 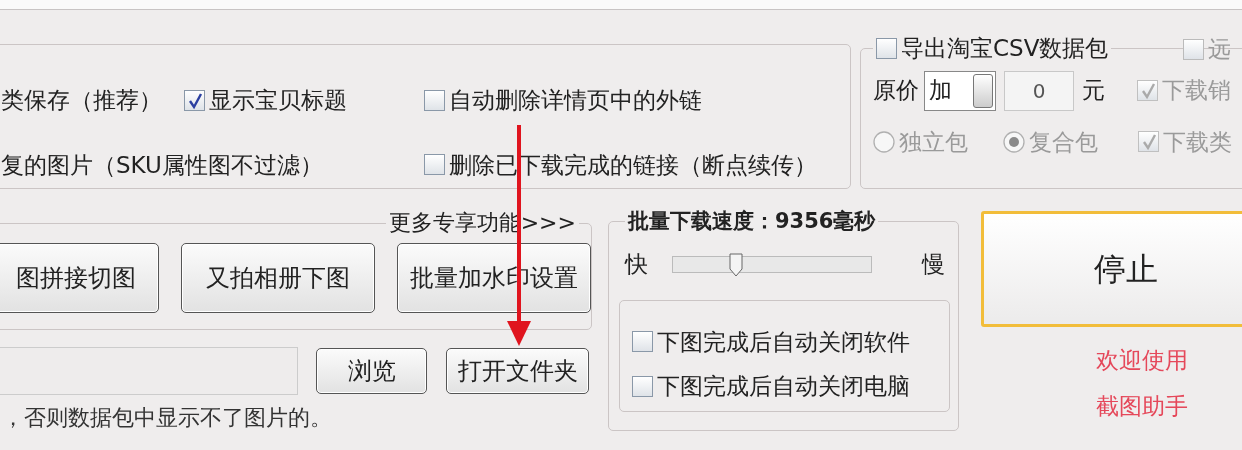 I want to click on radio-label: 复合包, so click(x=1063, y=142).